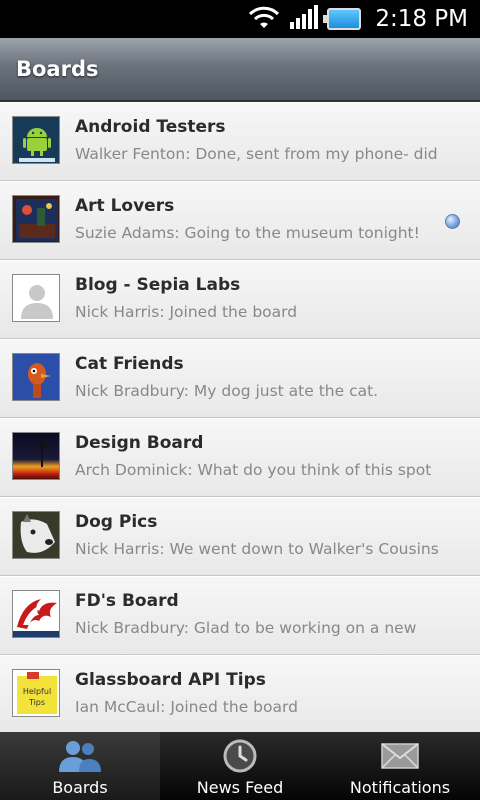 The width and height of the screenshot is (480, 800). I want to click on board-title: Design Board, so click(139, 443).